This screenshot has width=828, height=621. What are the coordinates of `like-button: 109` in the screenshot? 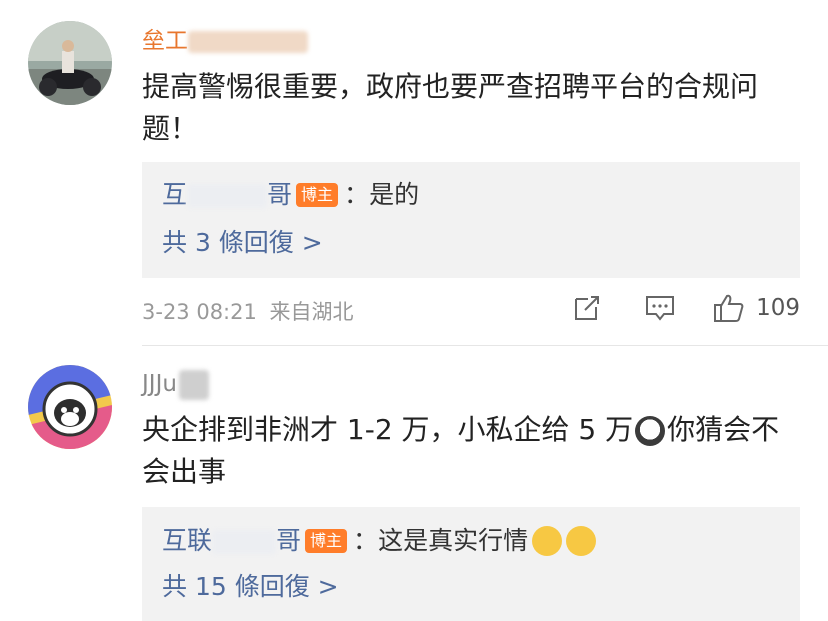 It's located at (756, 308).